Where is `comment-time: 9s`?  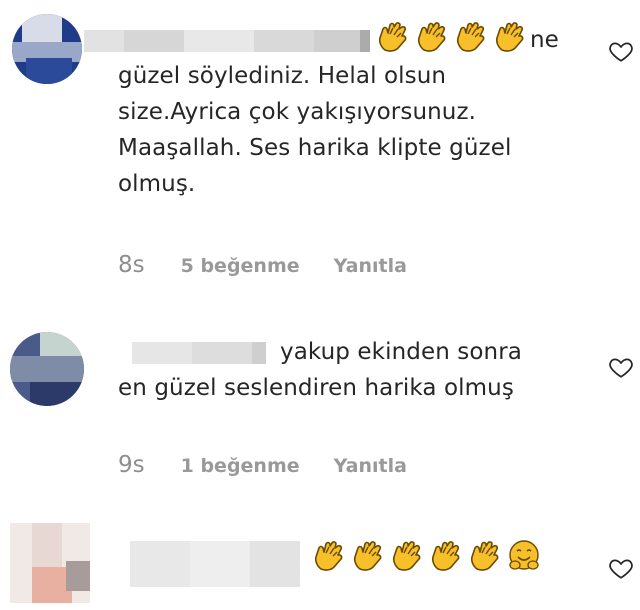 comment-time: 9s is located at coordinates (131, 465).